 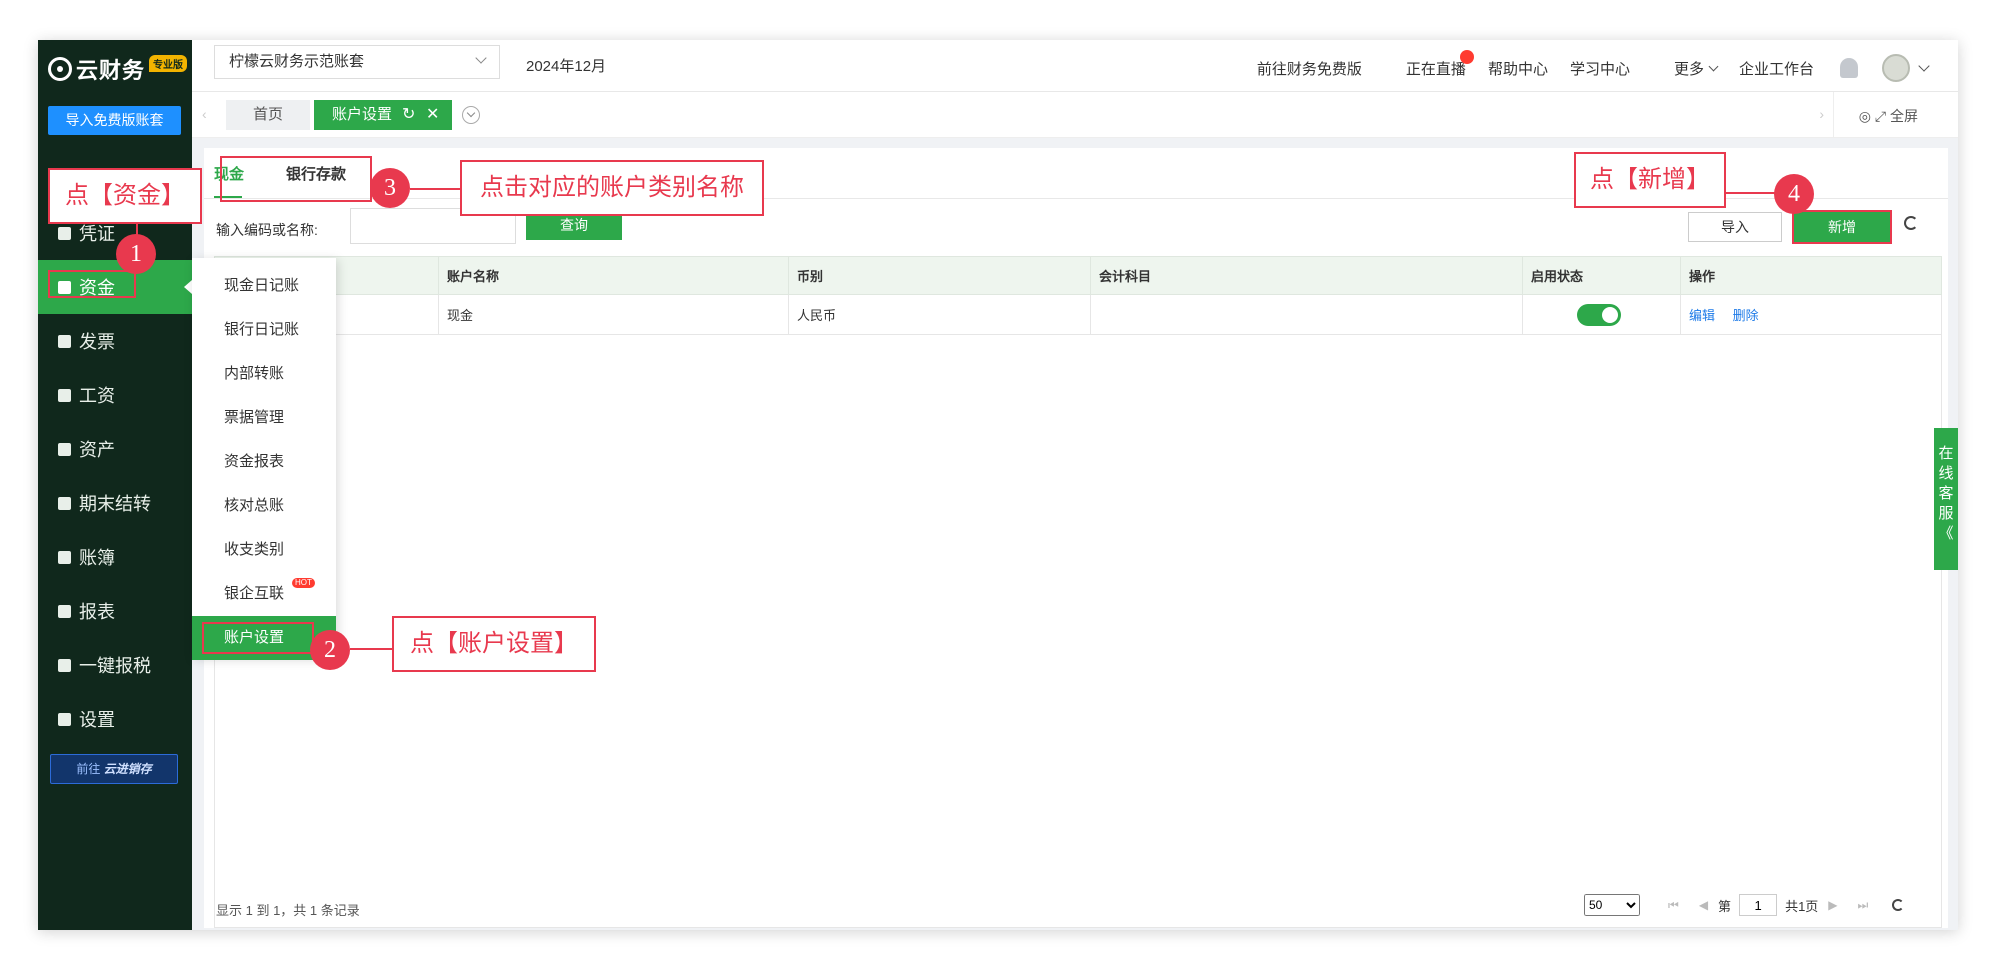 What do you see at coordinates (64, 449) in the screenshot?
I see `assets-icon` at bounding box center [64, 449].